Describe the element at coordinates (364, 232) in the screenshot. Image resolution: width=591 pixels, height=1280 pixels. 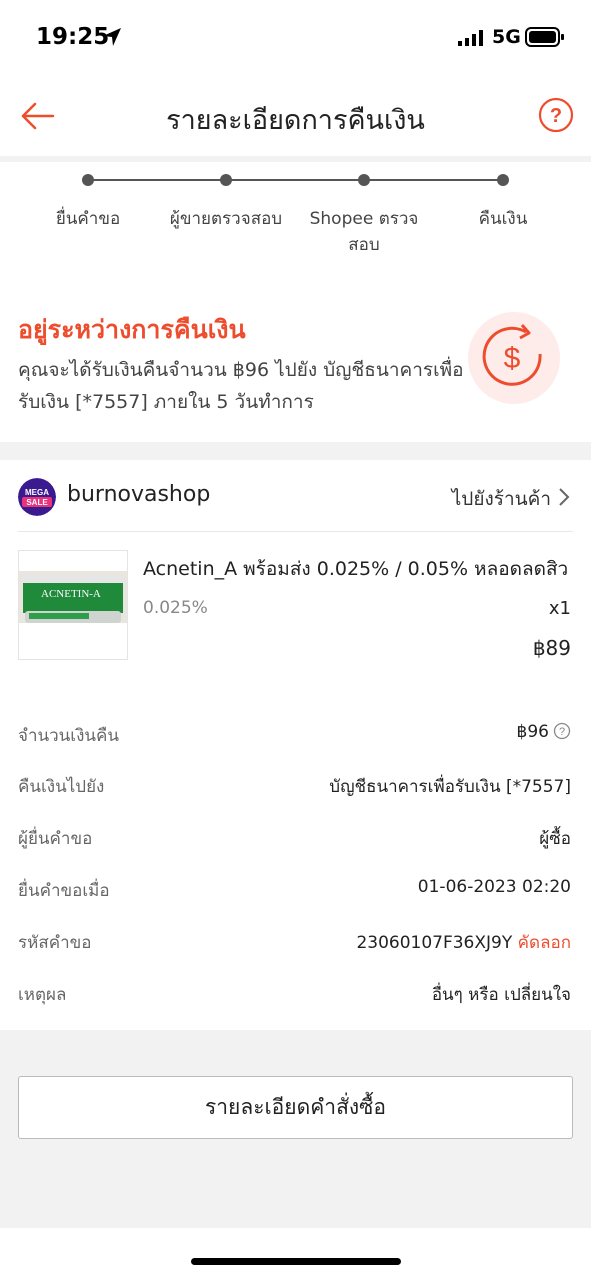
I see `step-label: Shopee ตรวจสอบ` at that location.